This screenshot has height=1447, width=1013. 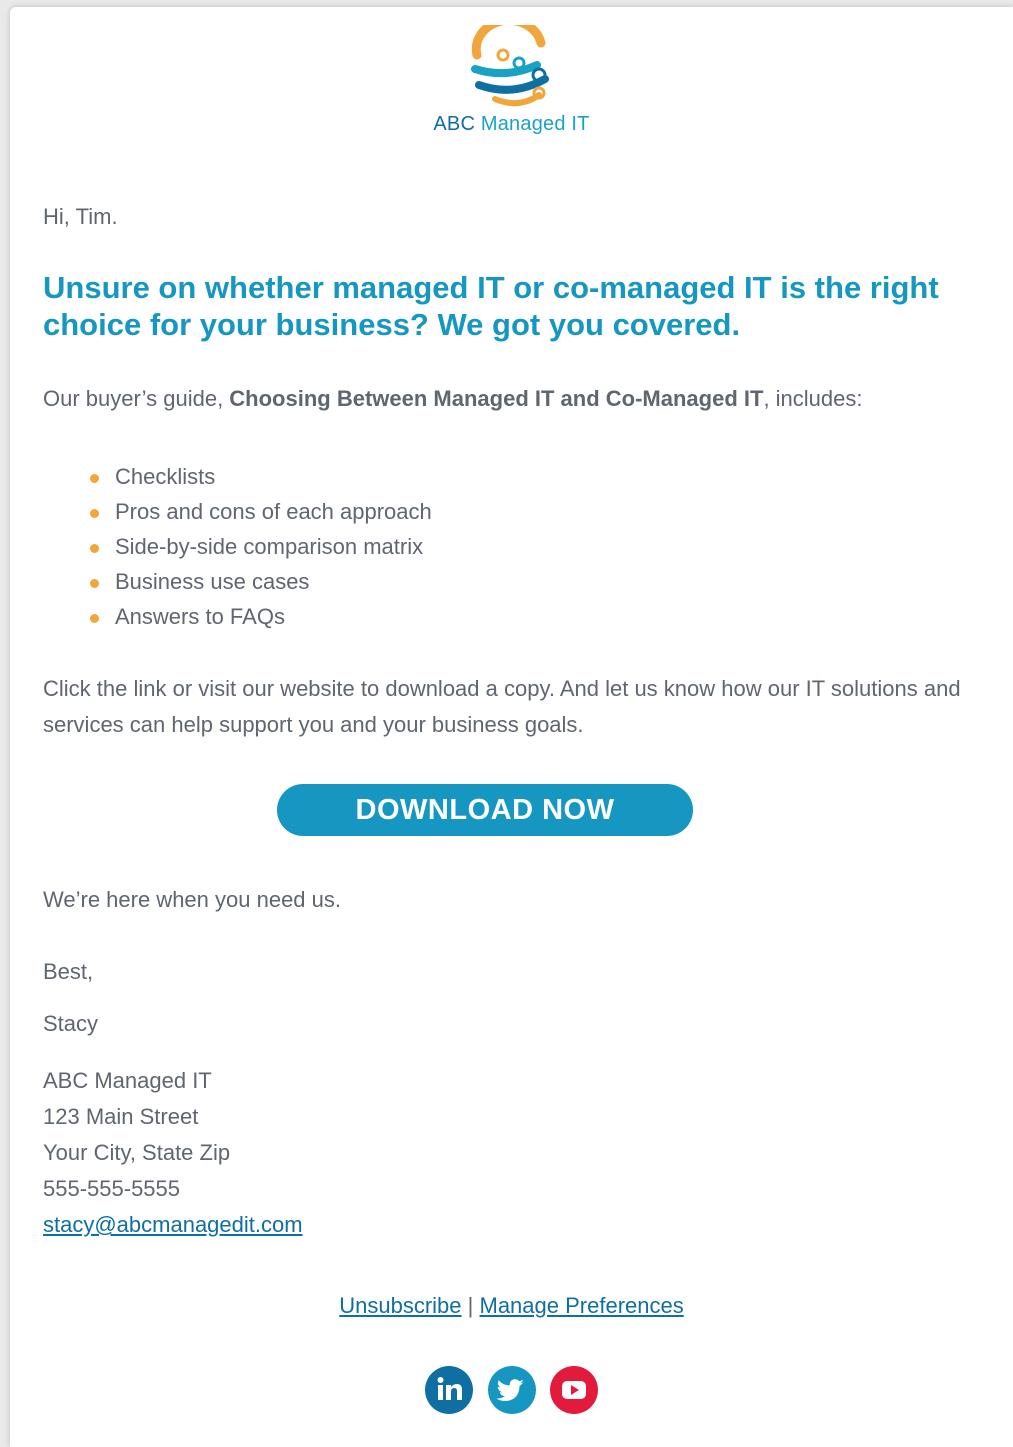 I want to click on footer-links: Unsubscribe | Manage Preferences, so click(x=511, y=1306).